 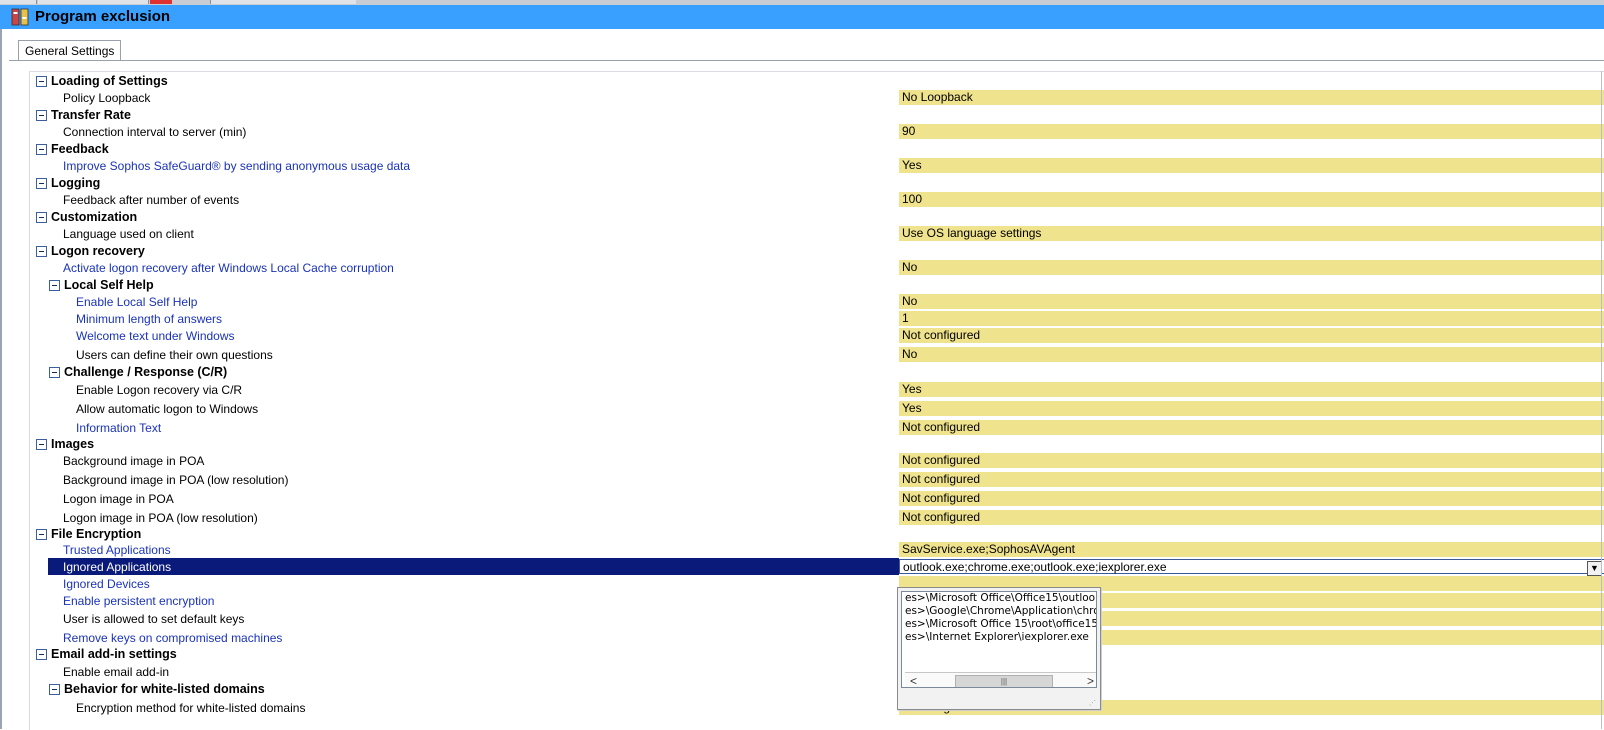 What do you see at coordinates (817, 250) in the screenshot?
I see `category-row: Logon recovery` at bounding box center [817, 250].